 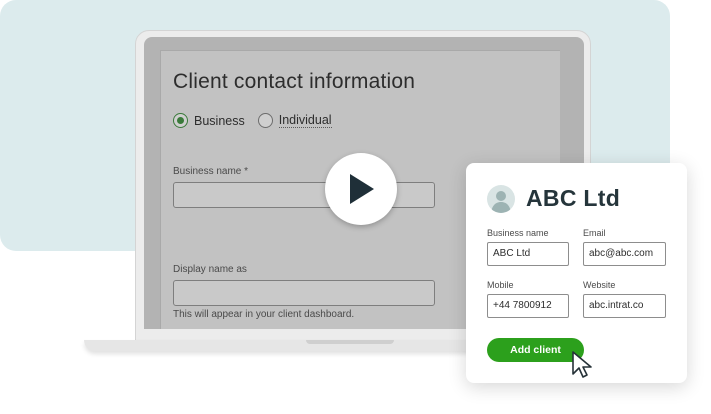 What do you see at coordinates (350, 342) in the screenshot?
I see `laptop-notch` at bounding box center [350, 342].